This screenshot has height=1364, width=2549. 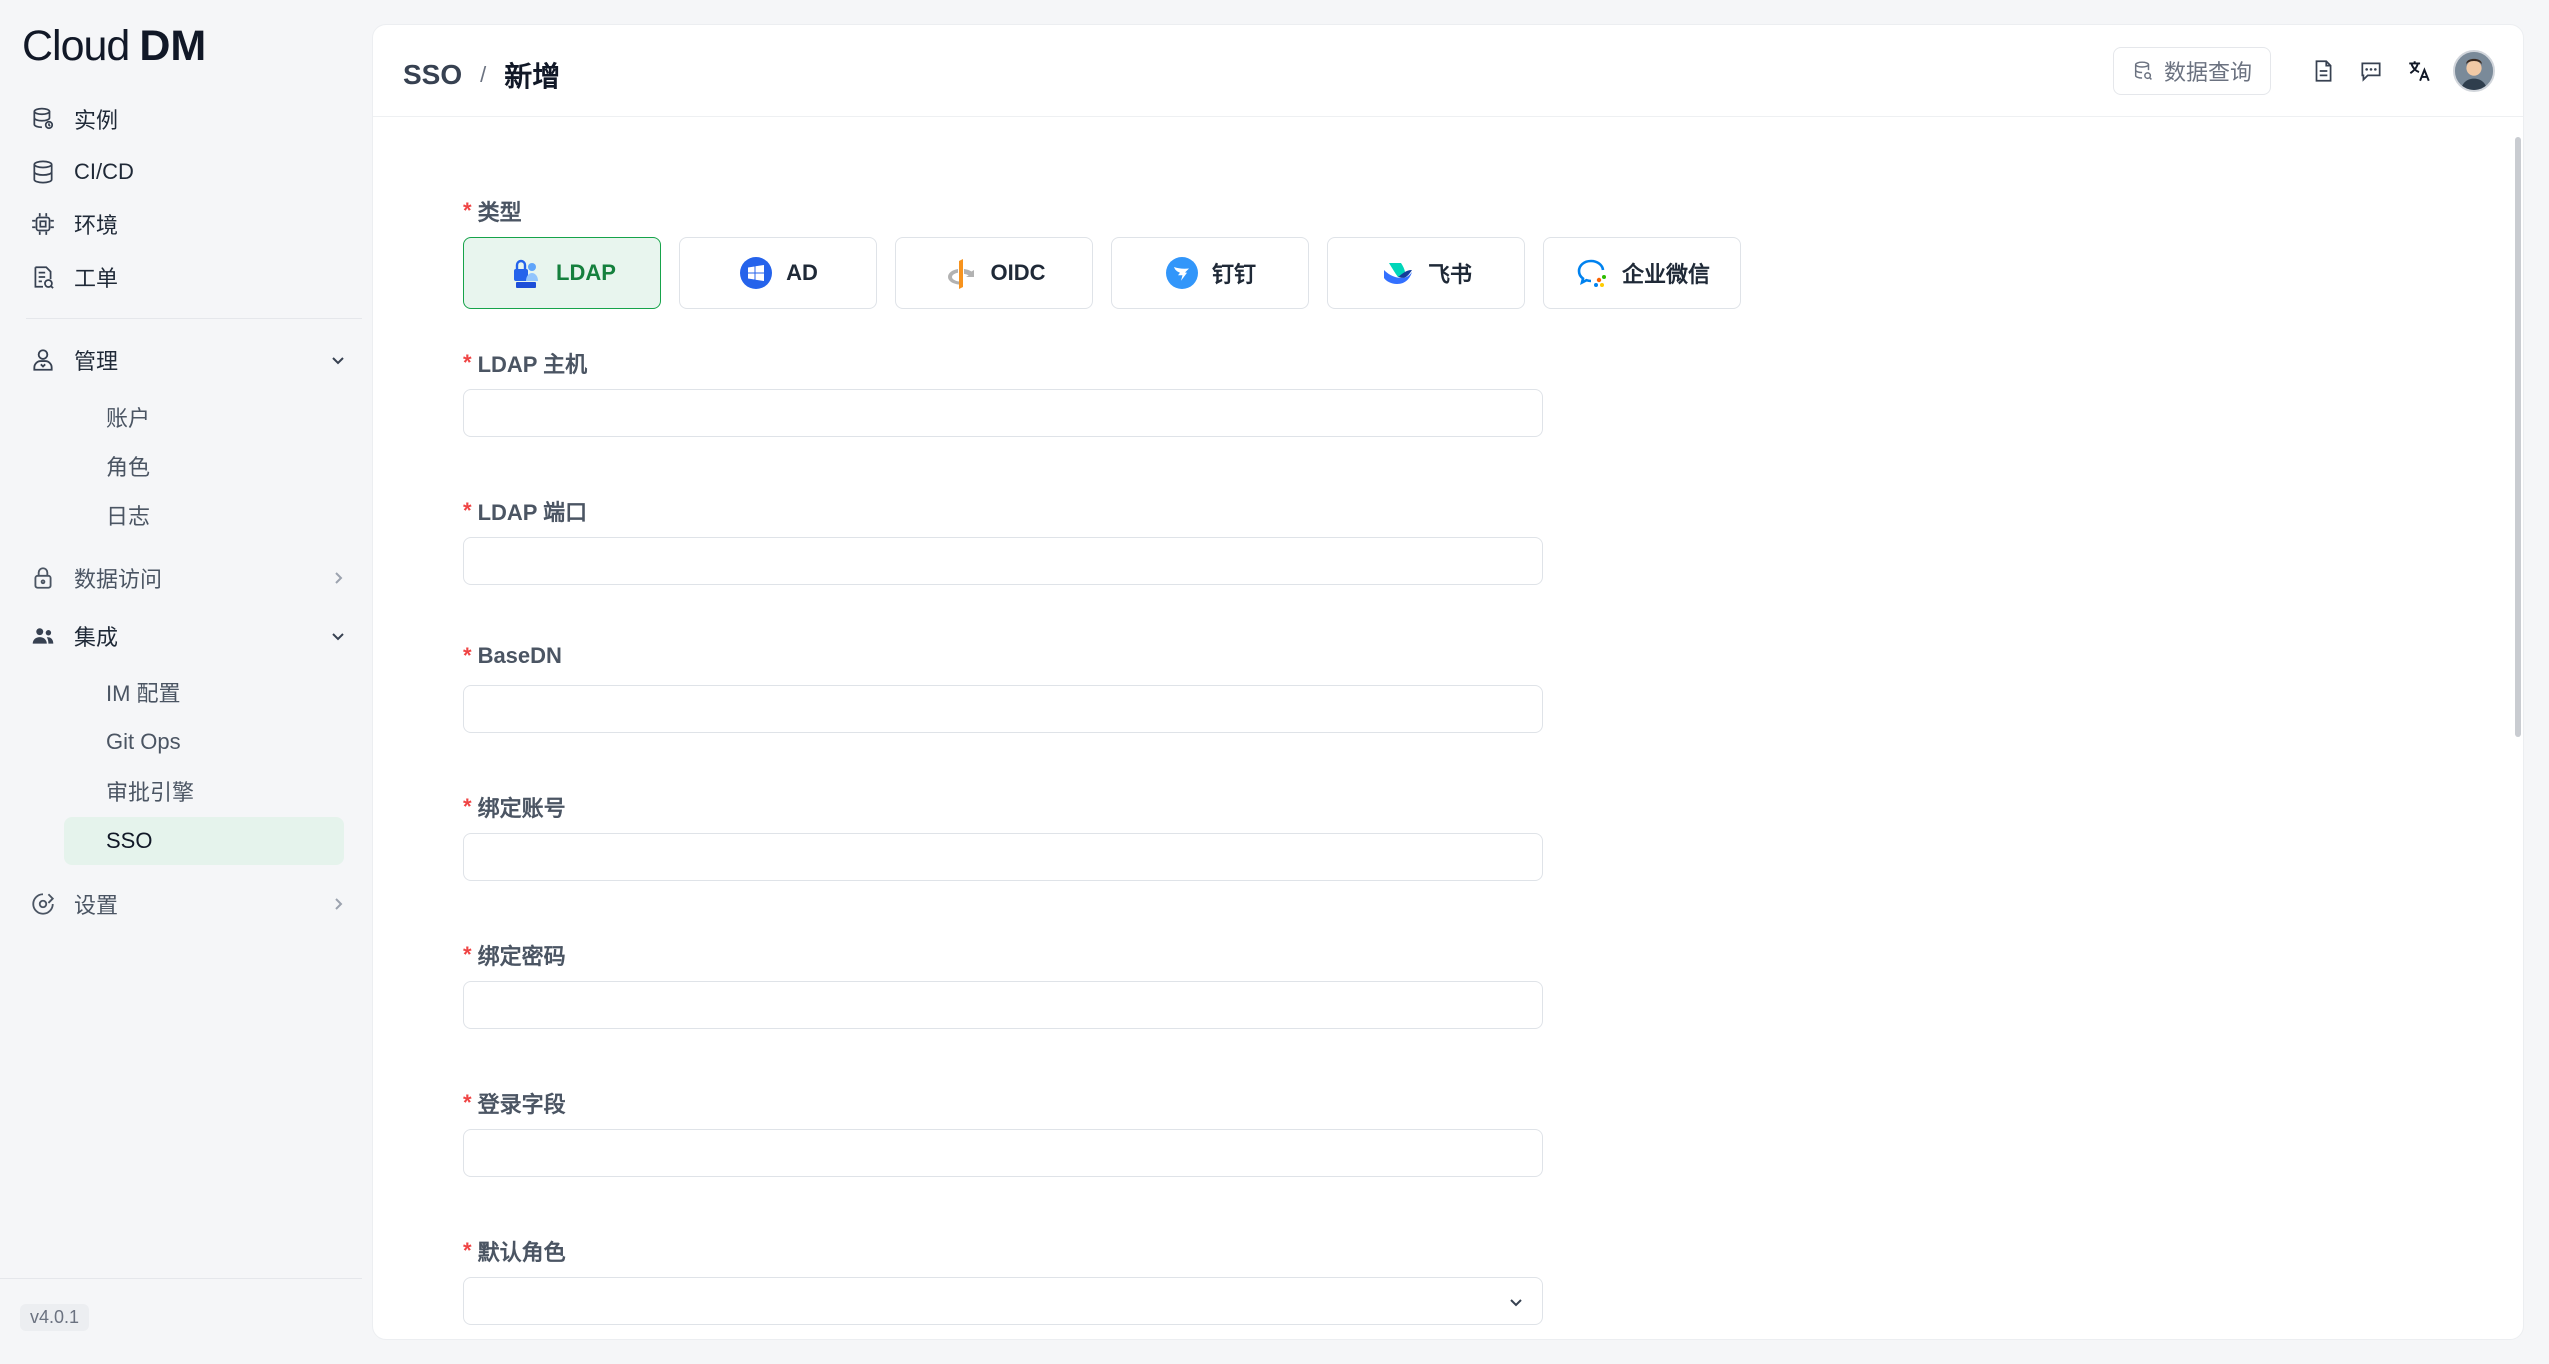 I want to click on type-option-label: OIDC, so click(x=1018, y=272).